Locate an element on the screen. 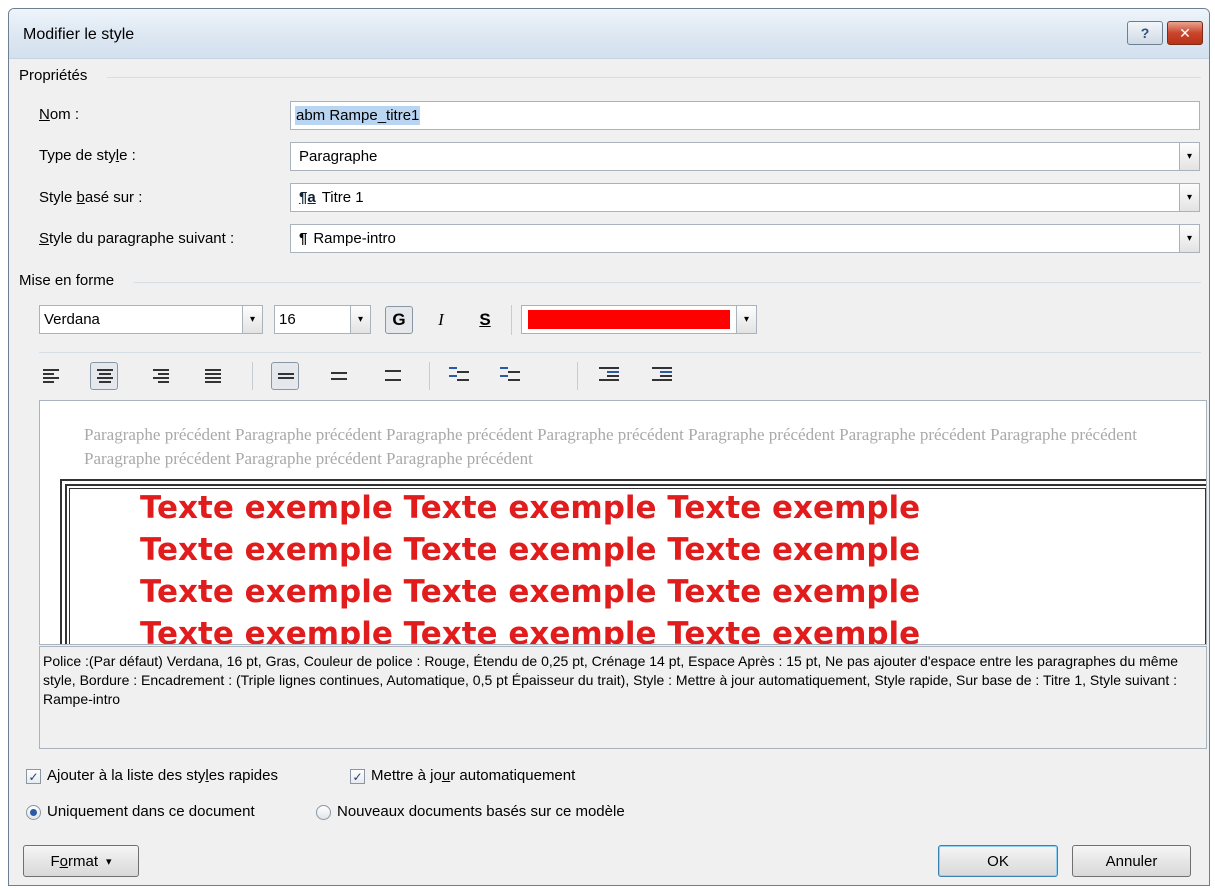 Image resolution: width=1215 pixels, height=893 pixels. ok-button: OK is located at coordinates (998, 861).